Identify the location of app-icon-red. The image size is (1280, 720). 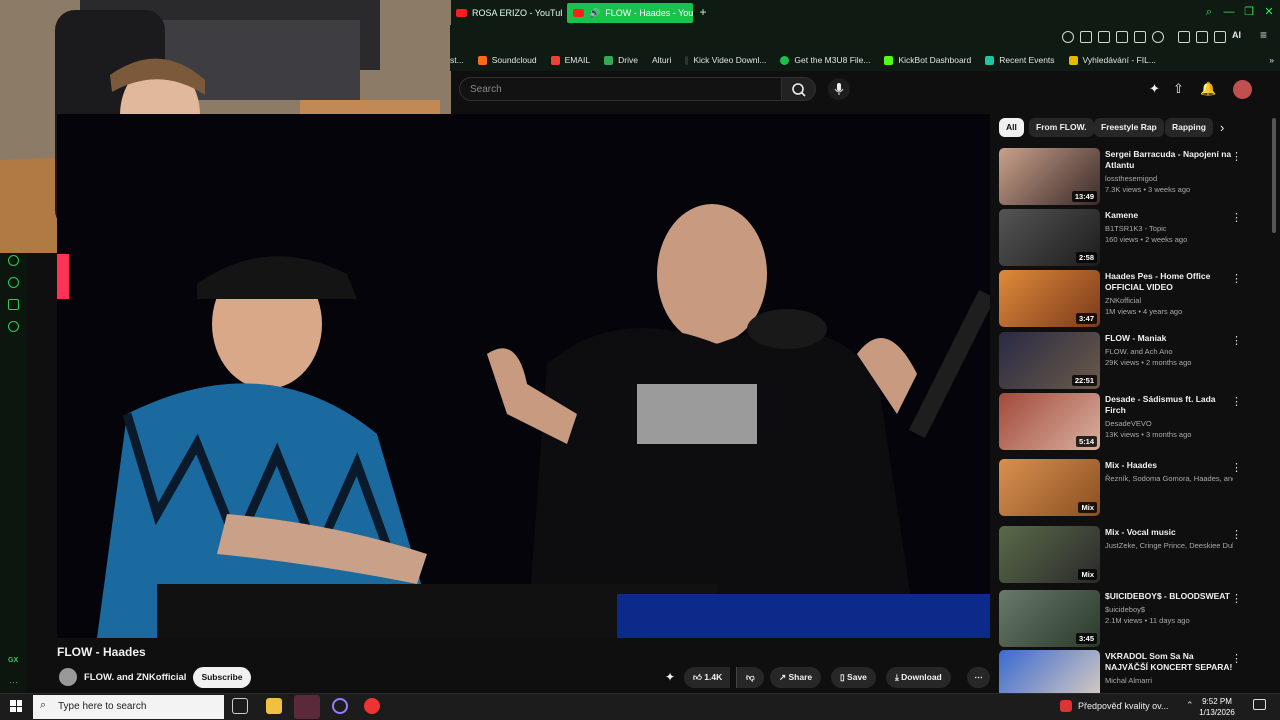
(372, 706).